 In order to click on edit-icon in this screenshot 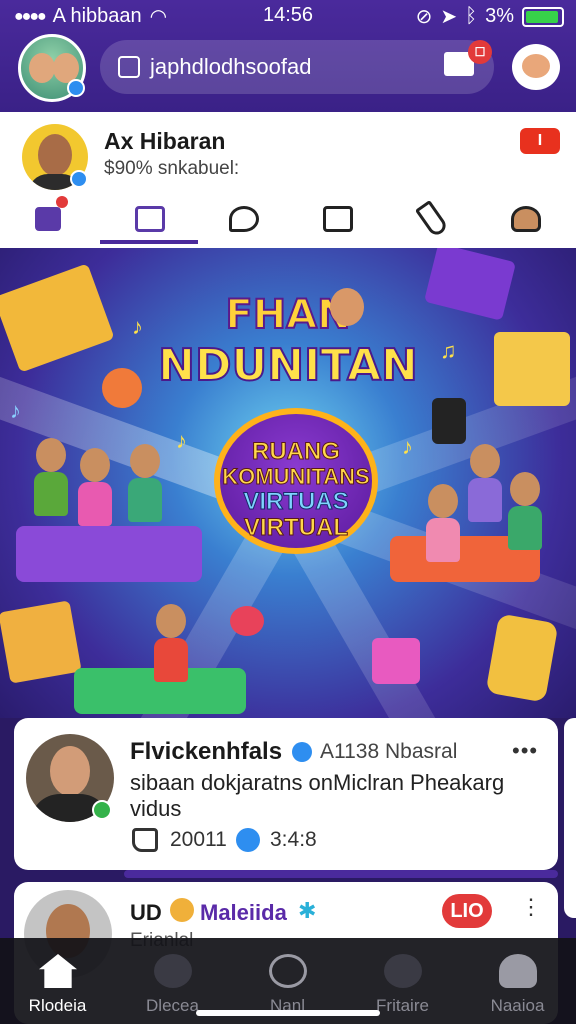, I will do `click(432, 219)`.